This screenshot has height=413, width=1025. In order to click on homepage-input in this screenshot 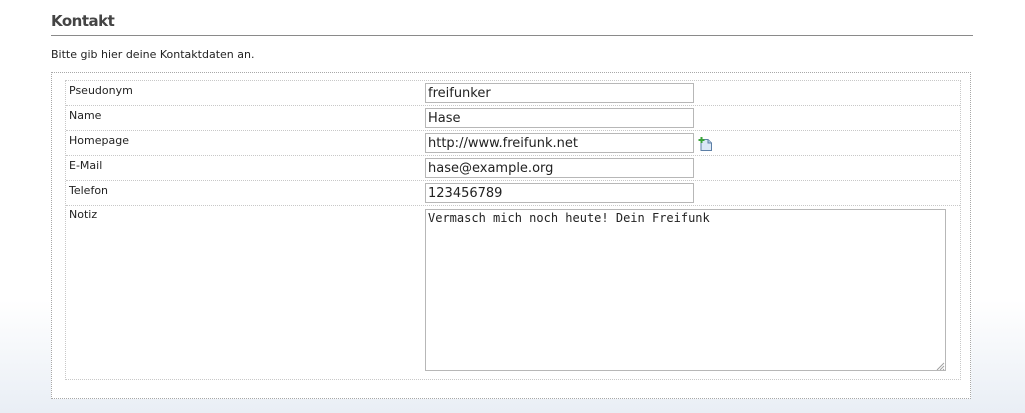, I will do `click(559, 143)`.